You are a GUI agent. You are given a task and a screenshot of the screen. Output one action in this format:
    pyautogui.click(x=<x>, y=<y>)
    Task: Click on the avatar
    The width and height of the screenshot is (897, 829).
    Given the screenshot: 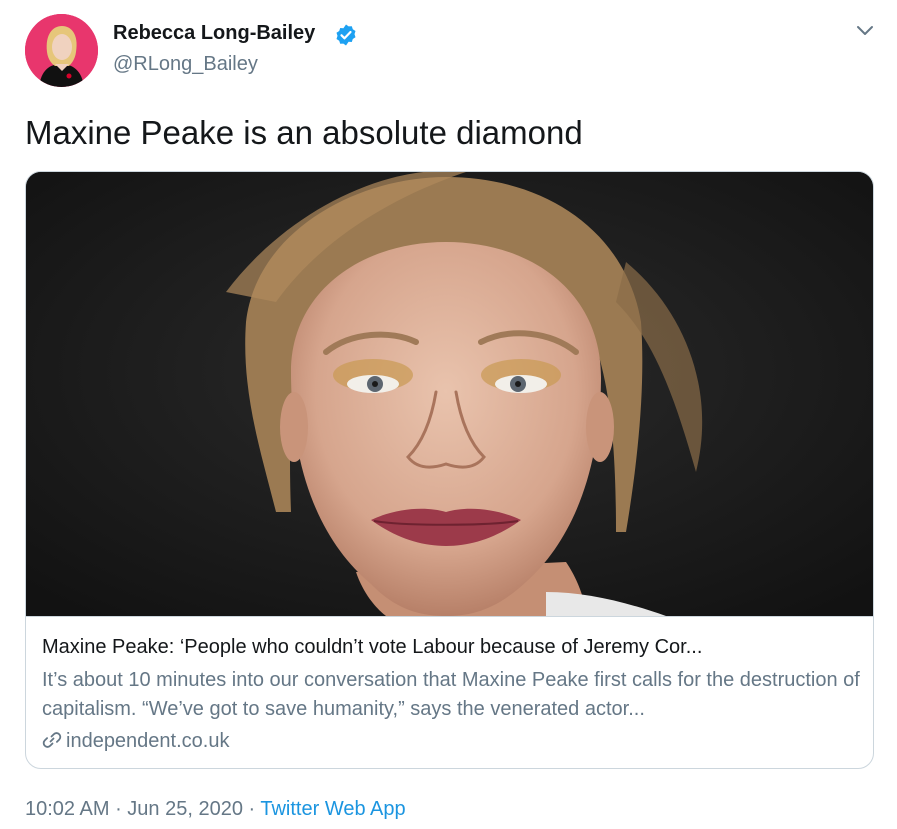 What is the action you would take?
    pyautogui.click(x=61, y=50)
    